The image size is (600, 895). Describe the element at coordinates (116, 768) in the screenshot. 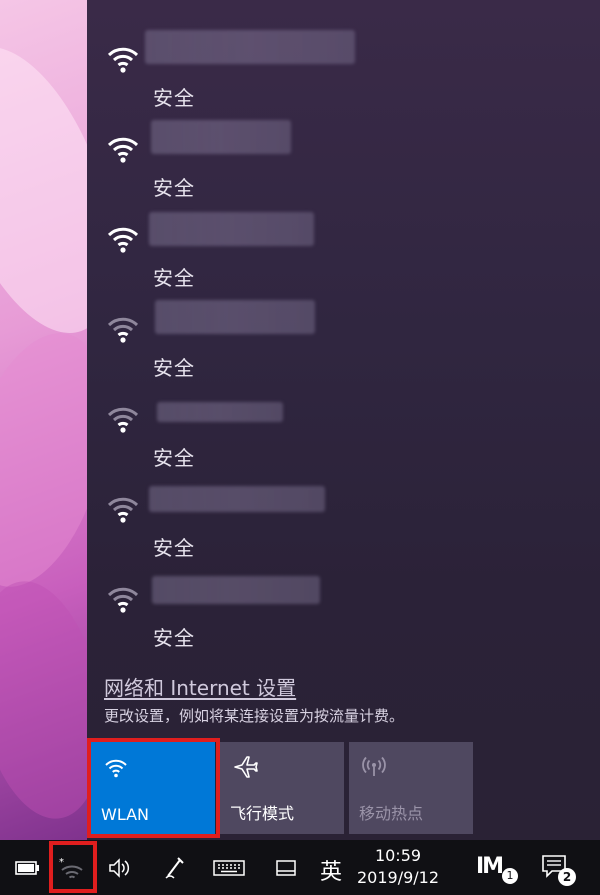

I see `wifi-icon` at that location.